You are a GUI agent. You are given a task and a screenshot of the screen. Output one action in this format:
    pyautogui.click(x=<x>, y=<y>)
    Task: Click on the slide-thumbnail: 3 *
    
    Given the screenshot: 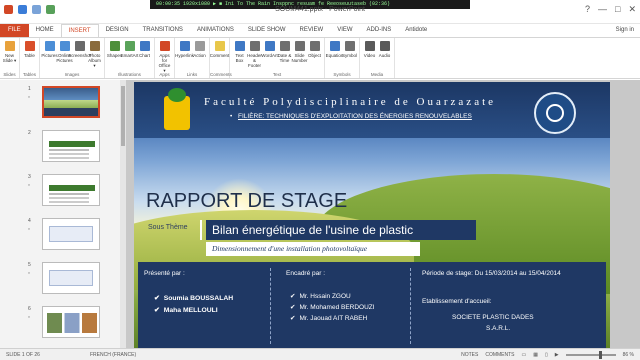 What is the action you would take?
    pyautogui.click(x=63, y=192)
    